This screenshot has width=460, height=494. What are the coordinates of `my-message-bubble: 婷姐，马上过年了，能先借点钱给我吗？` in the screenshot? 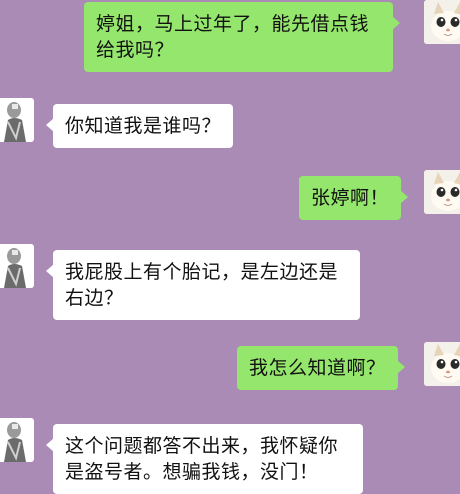 It's located at (242, 37).